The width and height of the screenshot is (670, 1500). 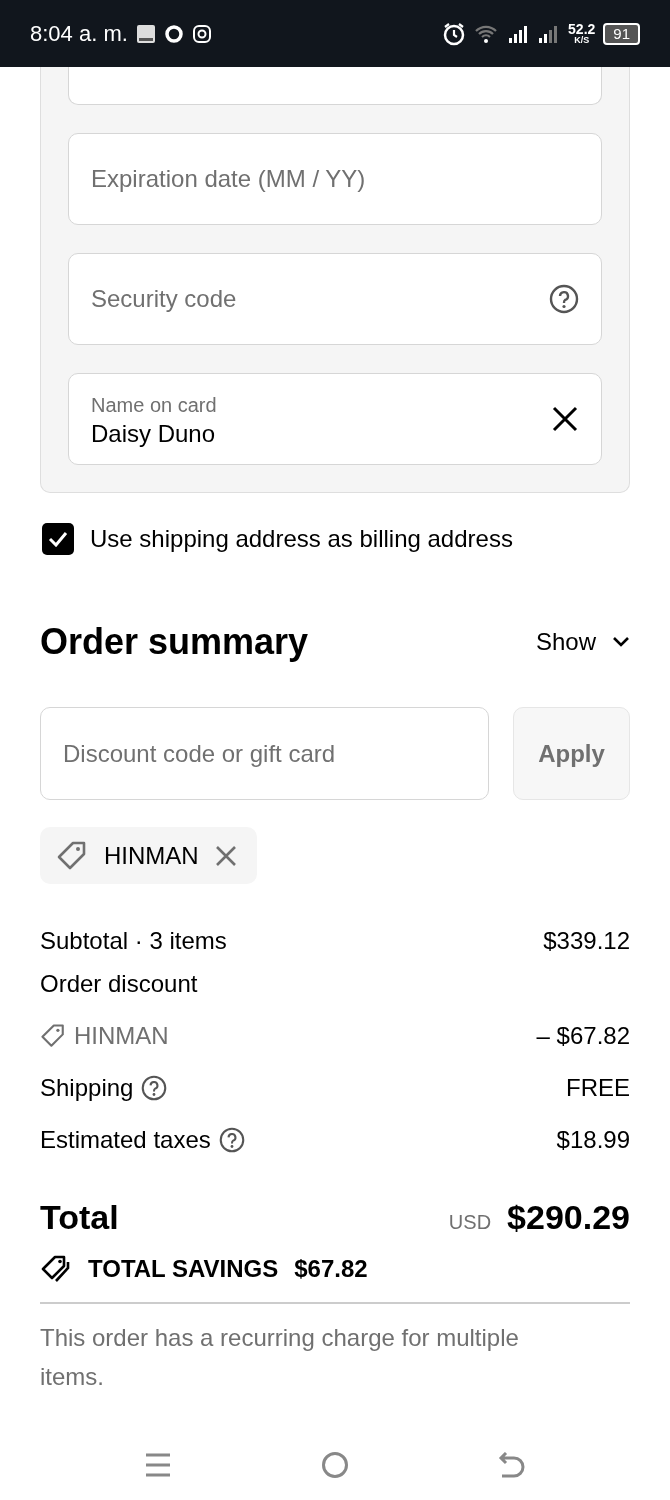 What do you see at coordinates (582, 40) in the screenshot?
I see `speed-unit: K/S` at bounding box center [582, 40].